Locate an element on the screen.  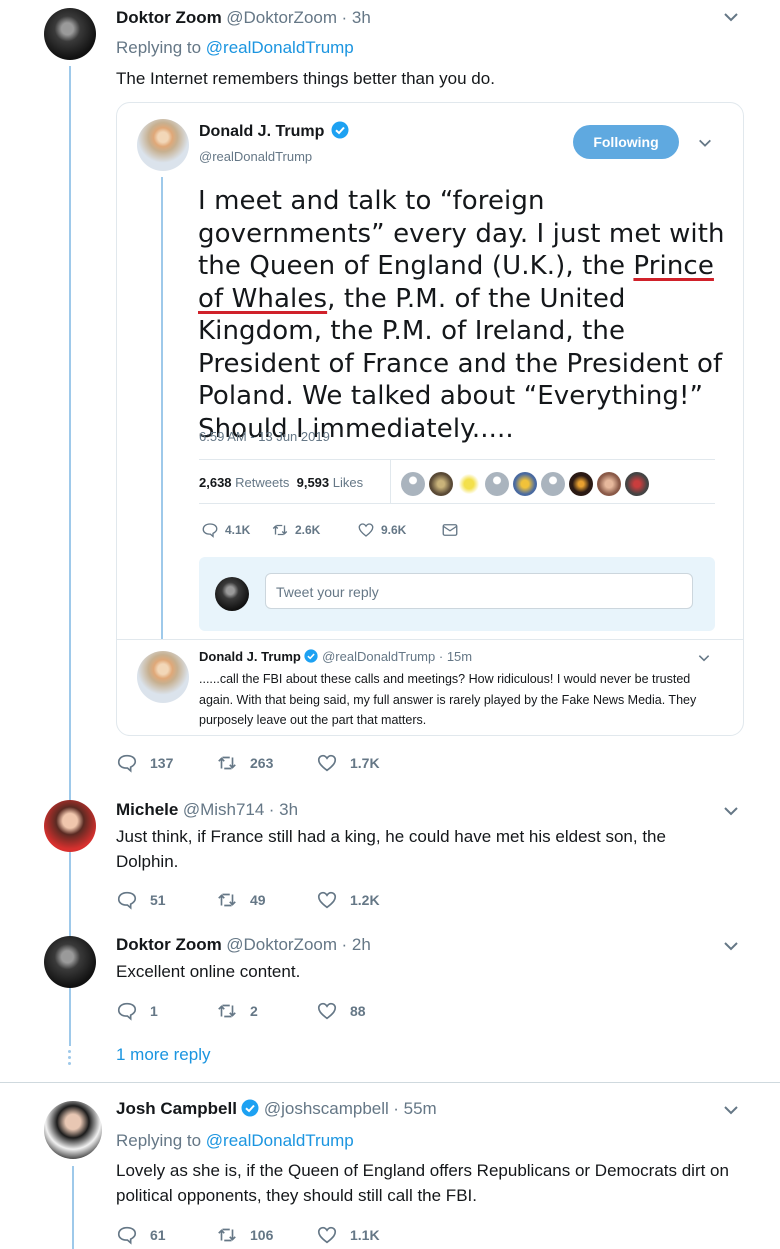
retweet-button: 2 is located at coordinates (266, 1011).